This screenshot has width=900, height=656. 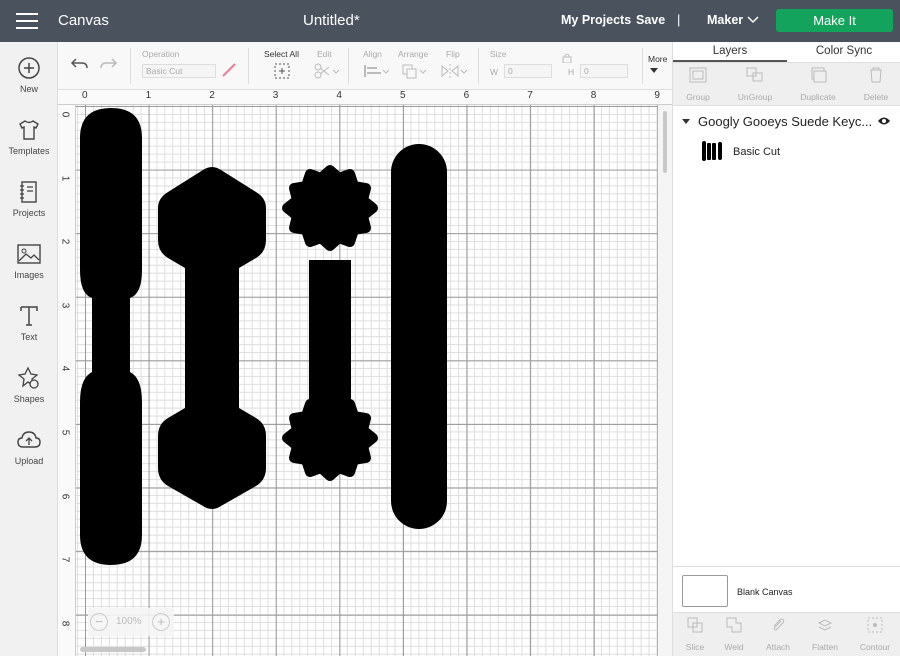 What do you see at coordinates (757, 152) in the screenshot?
I see `layer-name: Basic Cut` at bounding box center [757, 152].